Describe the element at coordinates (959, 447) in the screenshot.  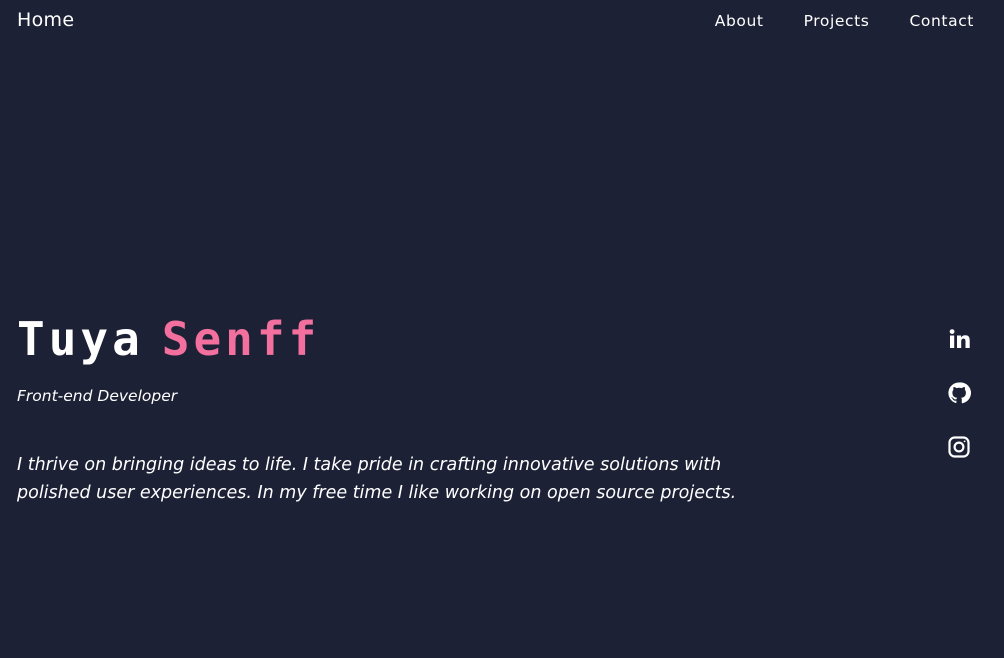
I see `instagram-icon` at that location.